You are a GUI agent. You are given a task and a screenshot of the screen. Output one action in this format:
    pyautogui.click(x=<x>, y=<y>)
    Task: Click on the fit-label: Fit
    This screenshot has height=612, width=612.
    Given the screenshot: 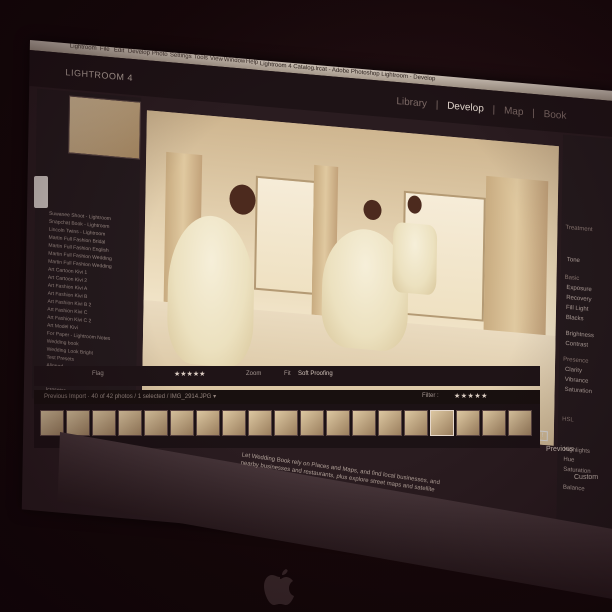 What is the action you would take?
    pyautogui.click(x=287, y=374)
    